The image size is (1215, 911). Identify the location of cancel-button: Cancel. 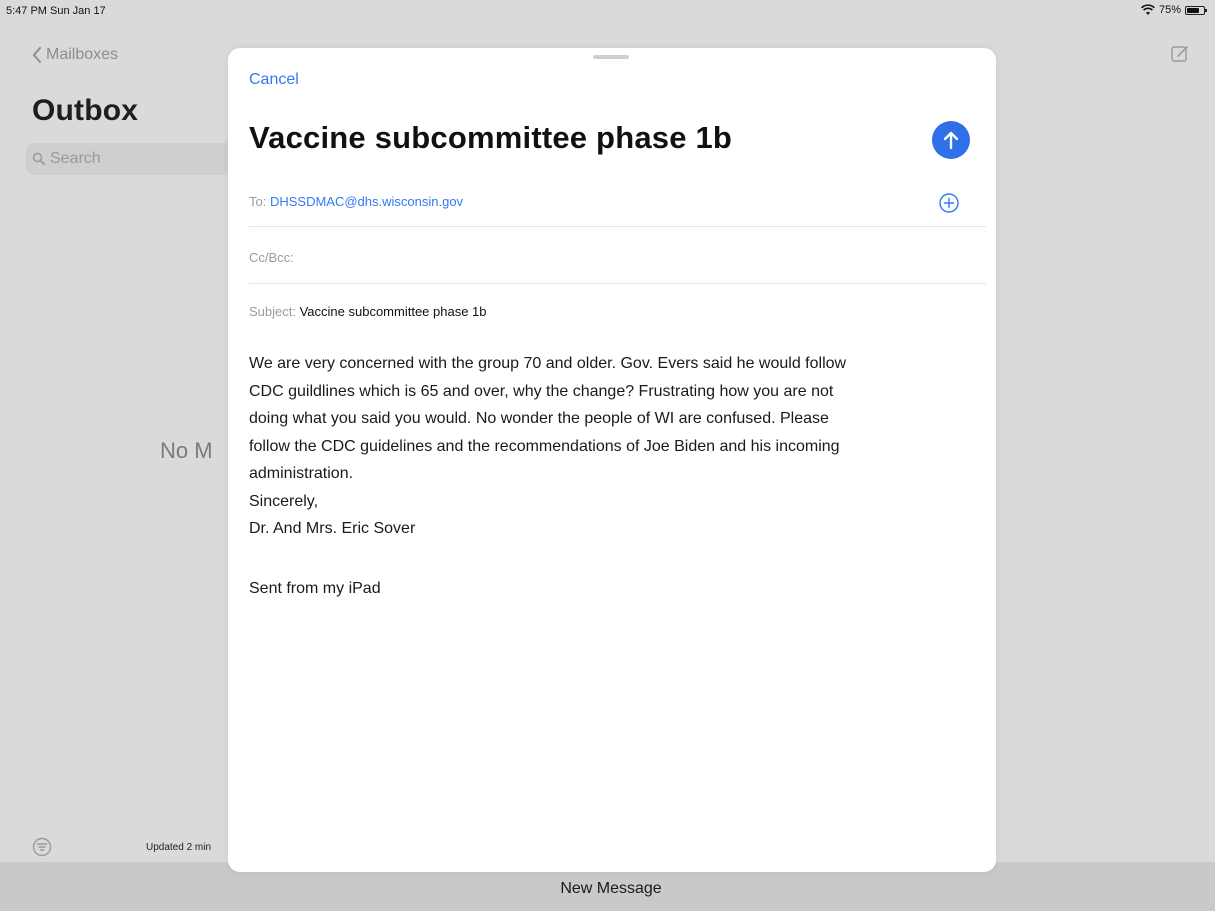
(274, 80).